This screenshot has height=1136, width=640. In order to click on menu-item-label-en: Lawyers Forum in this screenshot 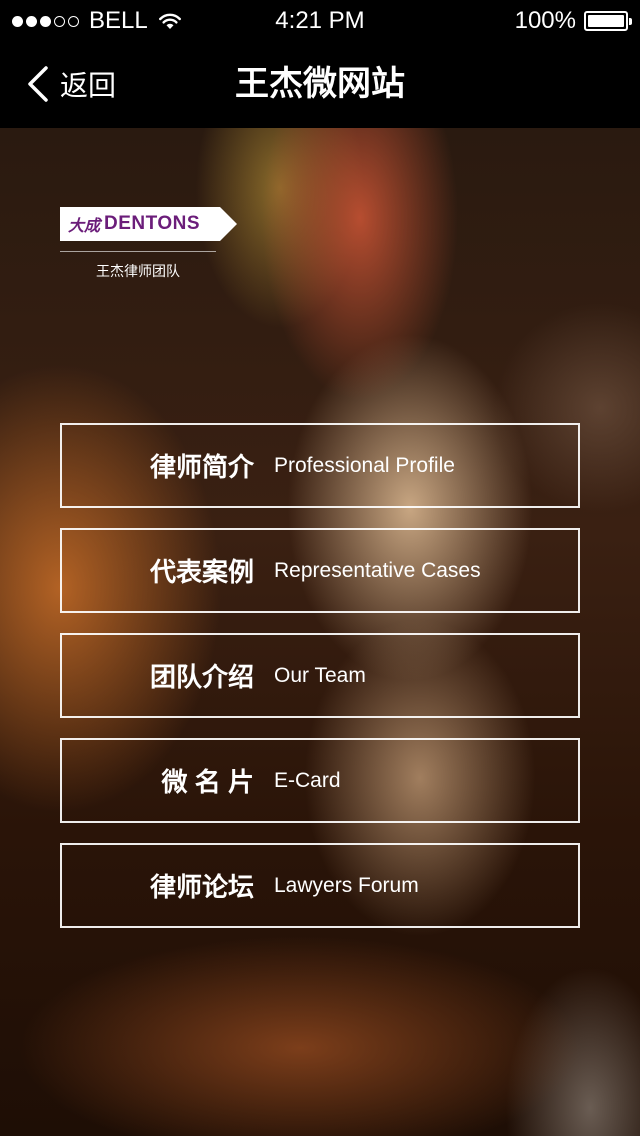, I will do `click(346, 885)`.